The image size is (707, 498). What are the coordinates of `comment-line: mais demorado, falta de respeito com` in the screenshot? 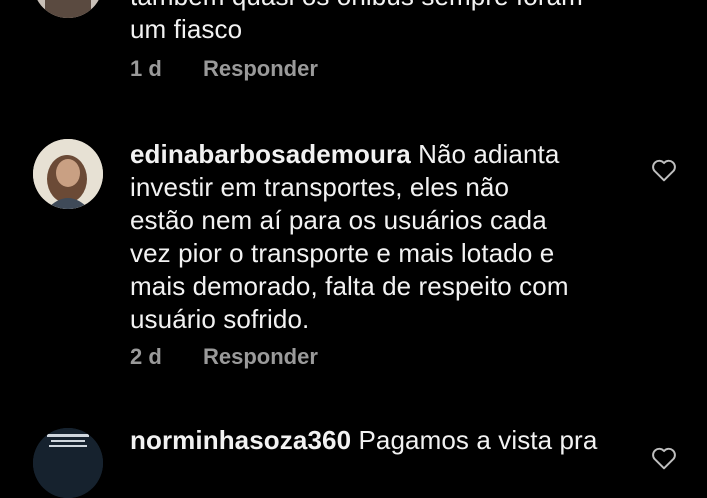 It's located at (349, 286).